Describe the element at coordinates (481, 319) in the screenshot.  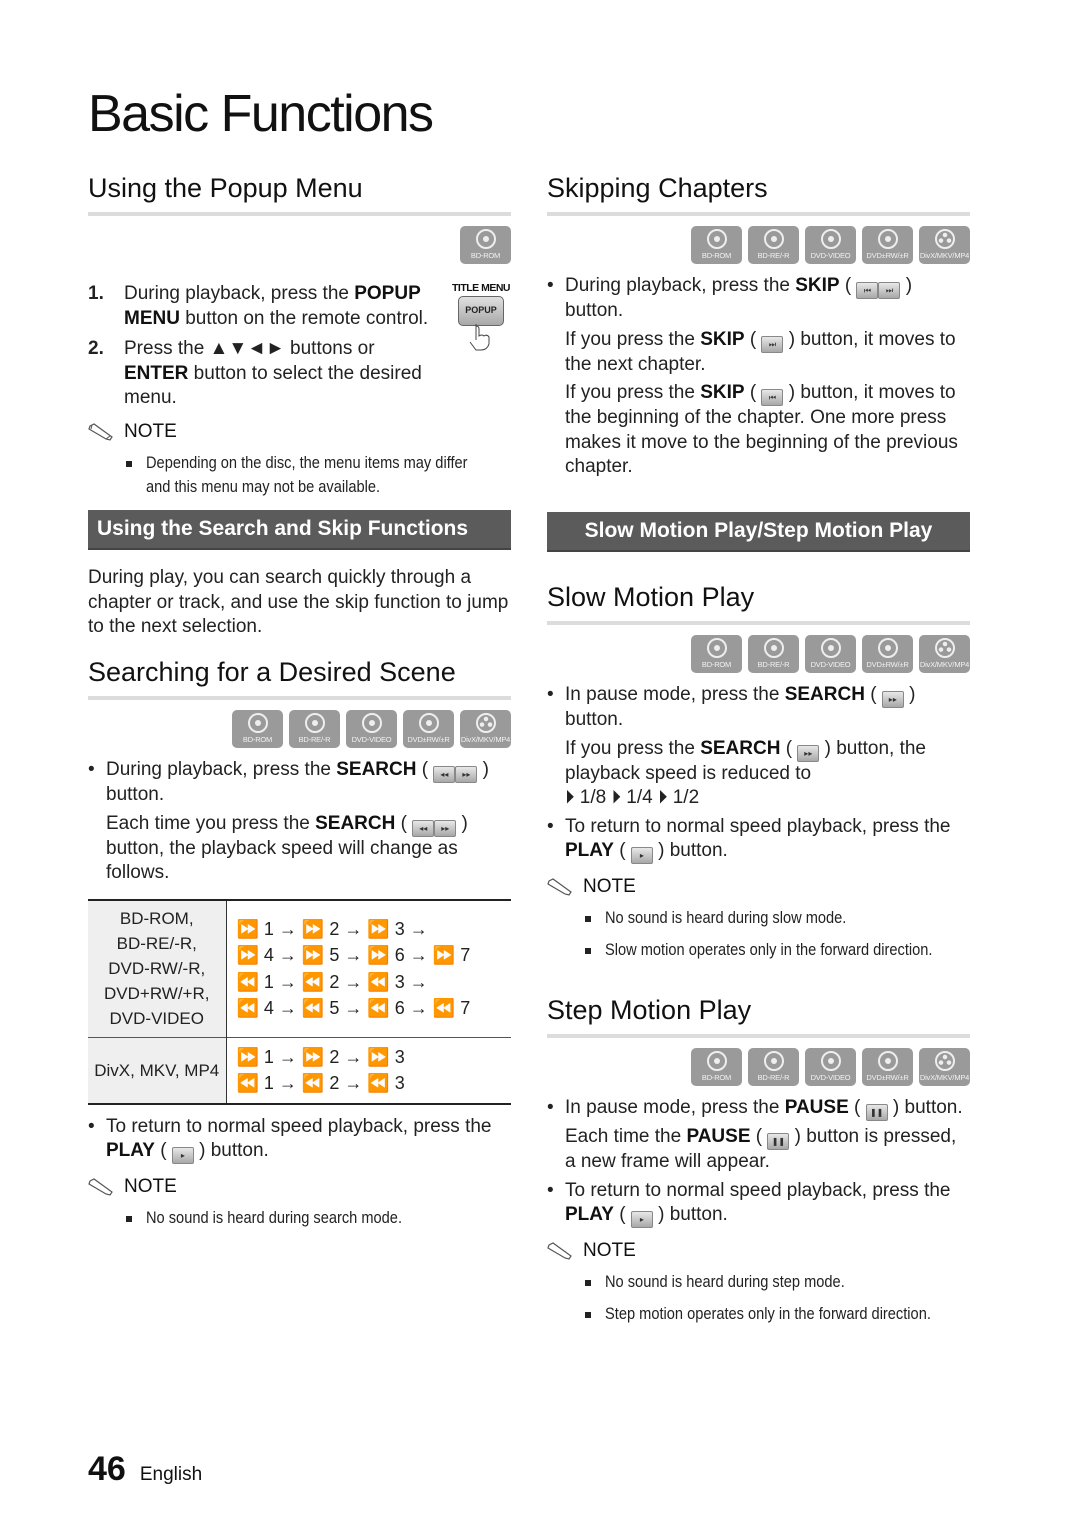
I see `remote-popup-button-illustration: TITLE MENU POPUP` at that location.